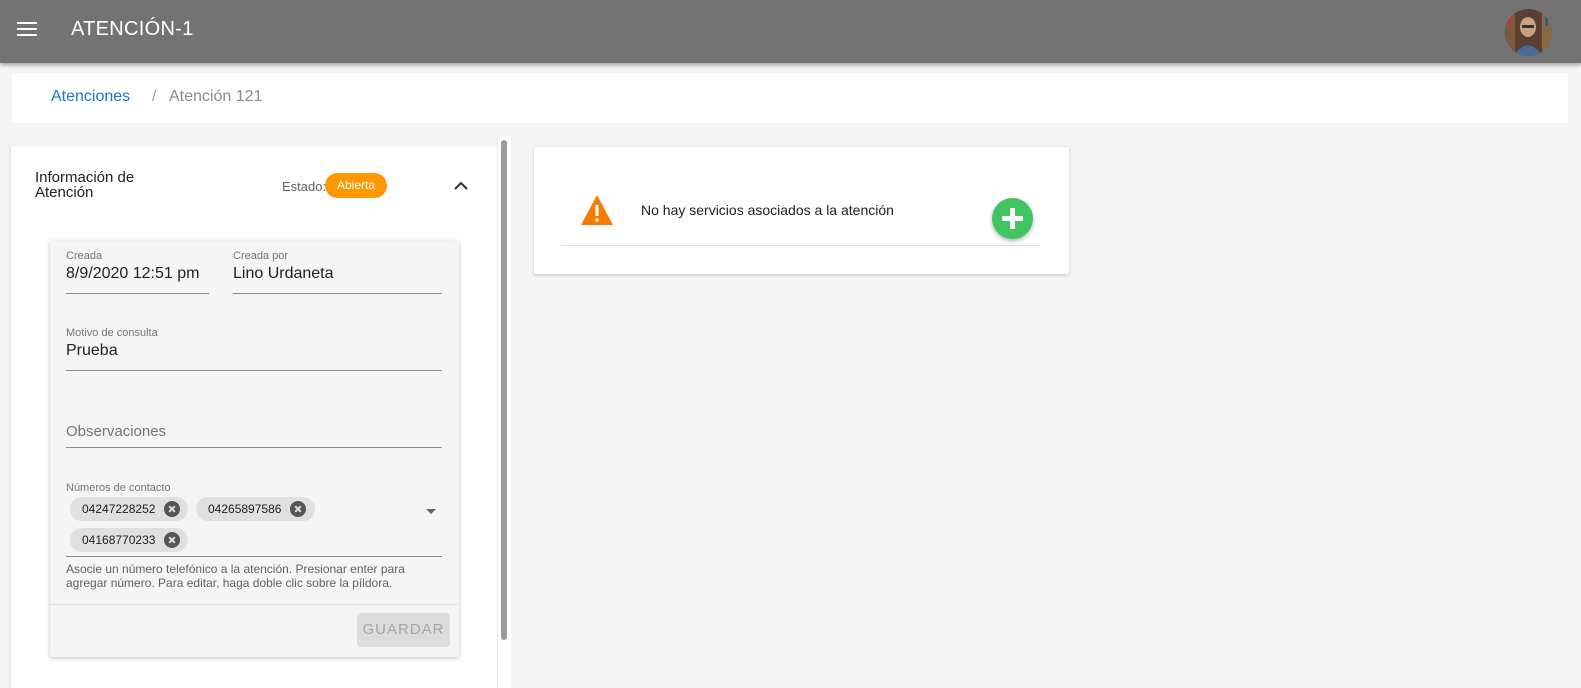 The image size is (1581, 688). I want to click on reason-underline, so click(254, 370).